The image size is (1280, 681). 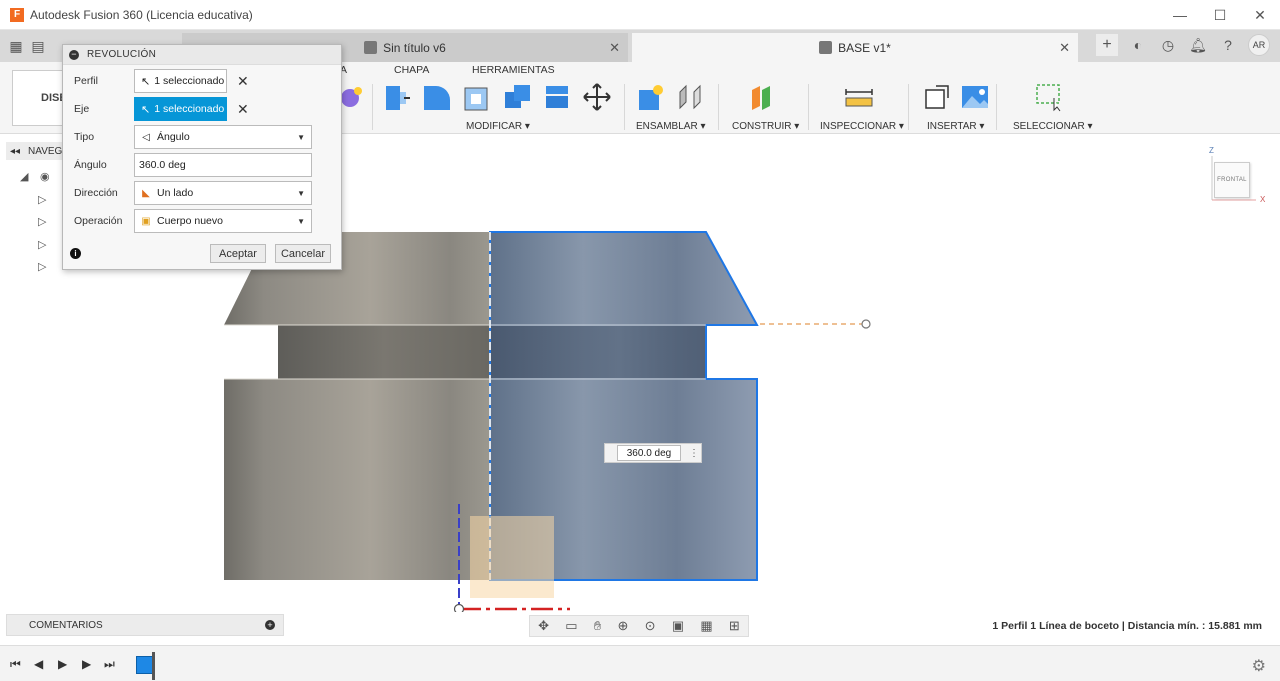 What do you see at coordinates (1198, 45) in the screenshot?
I see `notifications-icon: 🔔︎` at bounding box center [1198, 45].